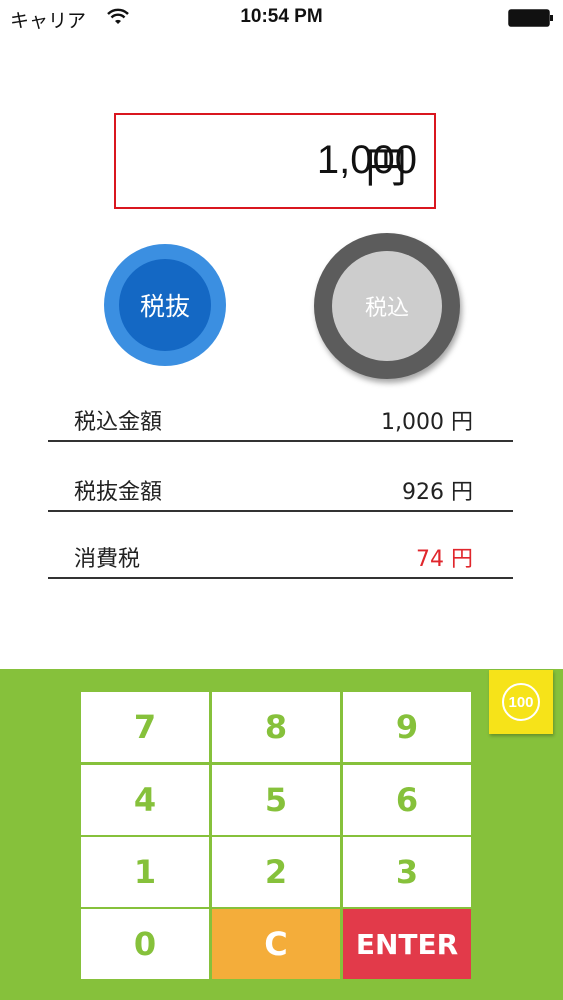 This screenshot has width=563, height=1000. What do you see at coordinates (407, 800) in the screenshot?
I see `key-6: 6` at bounding box center [407, 800].